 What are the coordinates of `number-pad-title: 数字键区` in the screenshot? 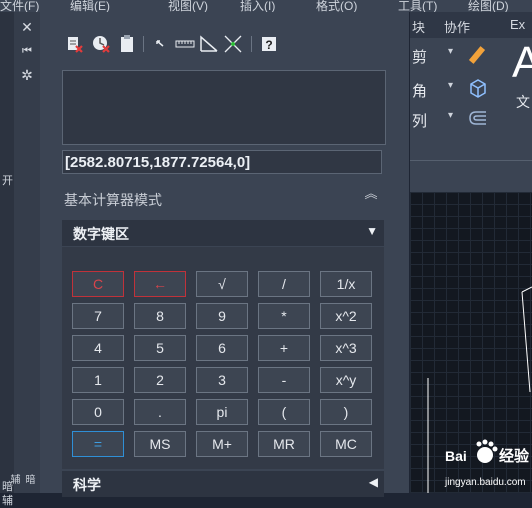 It's located at (101, 234).